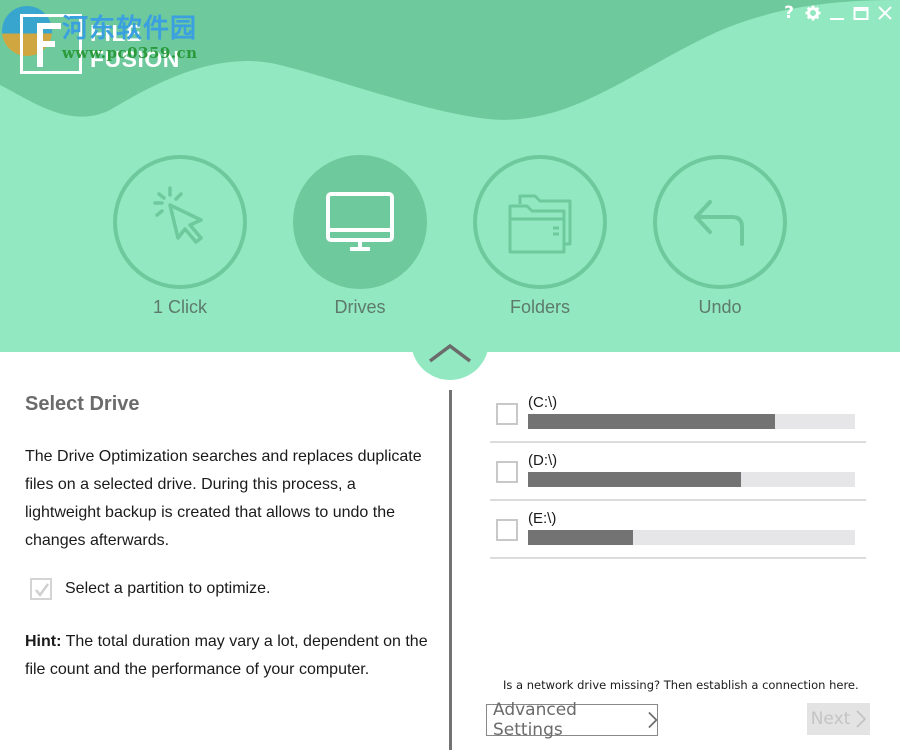 The height and width of the screenshot is (750, 900). I want to click on collapse-toggle, so click(450, 350).